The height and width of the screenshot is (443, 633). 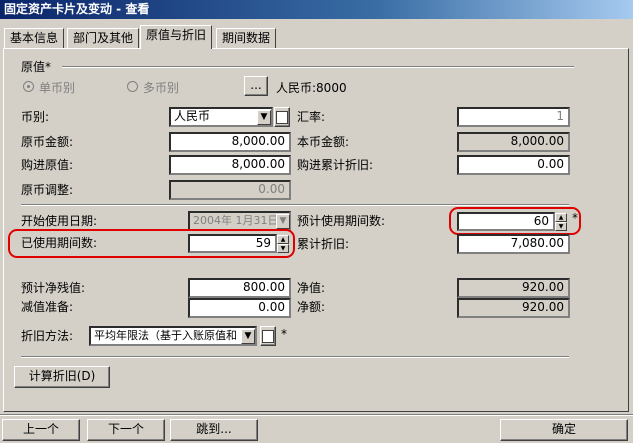 I want to click on highlight-used-periods, so click(x=151, y=243).